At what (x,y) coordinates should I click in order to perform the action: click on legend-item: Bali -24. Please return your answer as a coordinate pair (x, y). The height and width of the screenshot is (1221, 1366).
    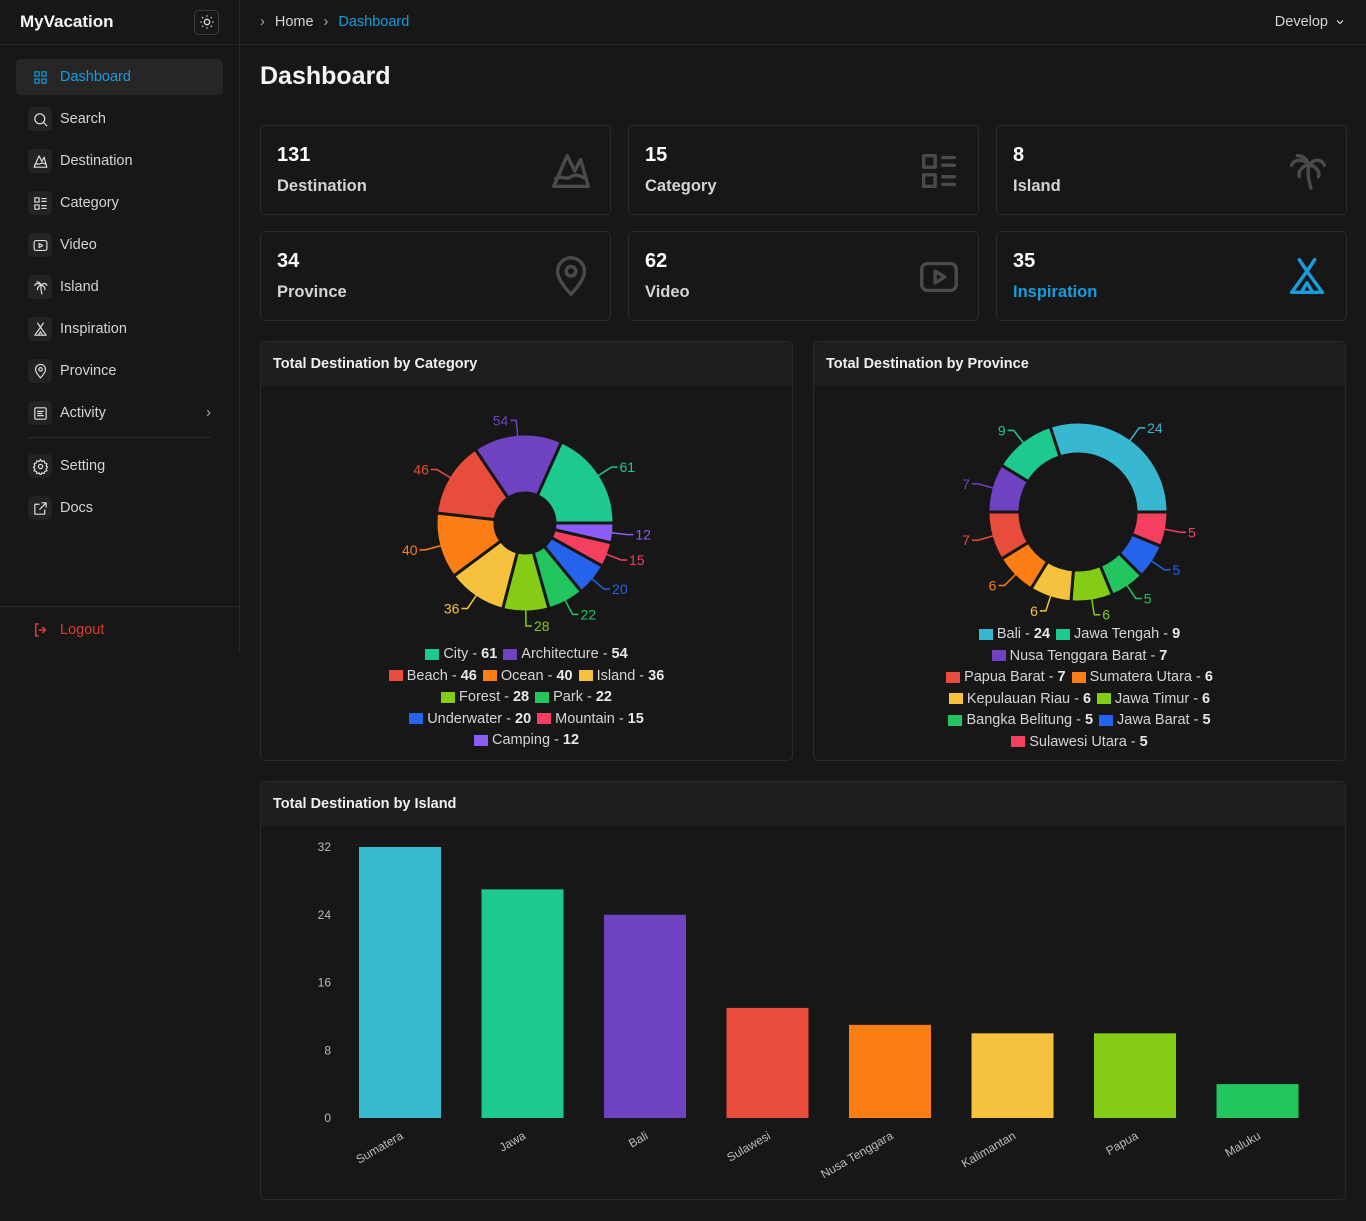
    Looking at the image, I should click on (1014, 634).